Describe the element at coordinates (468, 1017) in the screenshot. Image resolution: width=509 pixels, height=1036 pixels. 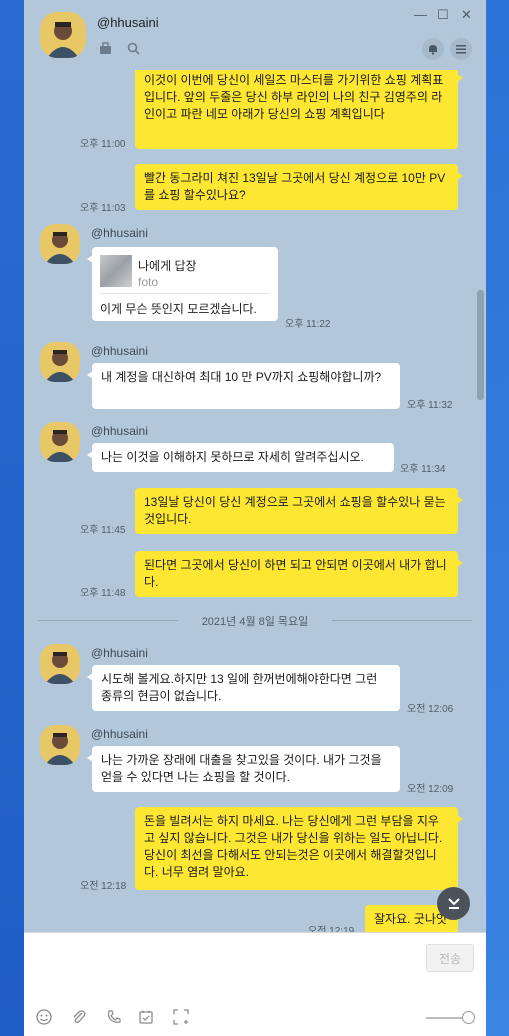
I see `opacity-slider-handle` at that location.